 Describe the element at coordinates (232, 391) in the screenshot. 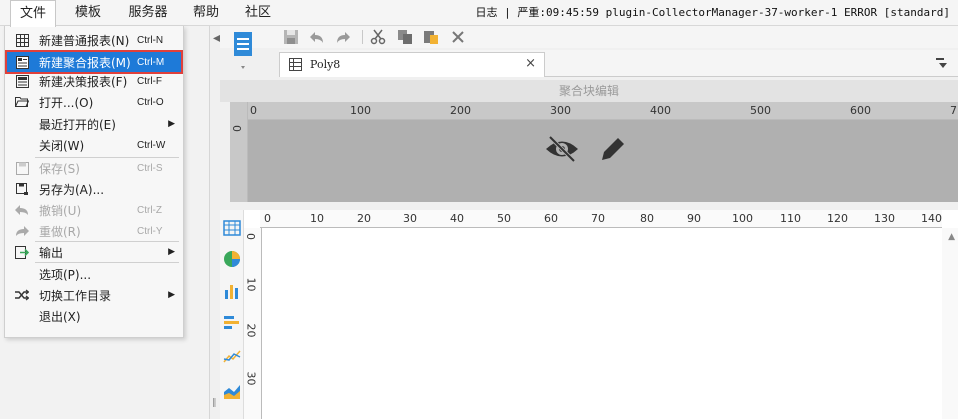

I see `area-chart-icon` at that location.